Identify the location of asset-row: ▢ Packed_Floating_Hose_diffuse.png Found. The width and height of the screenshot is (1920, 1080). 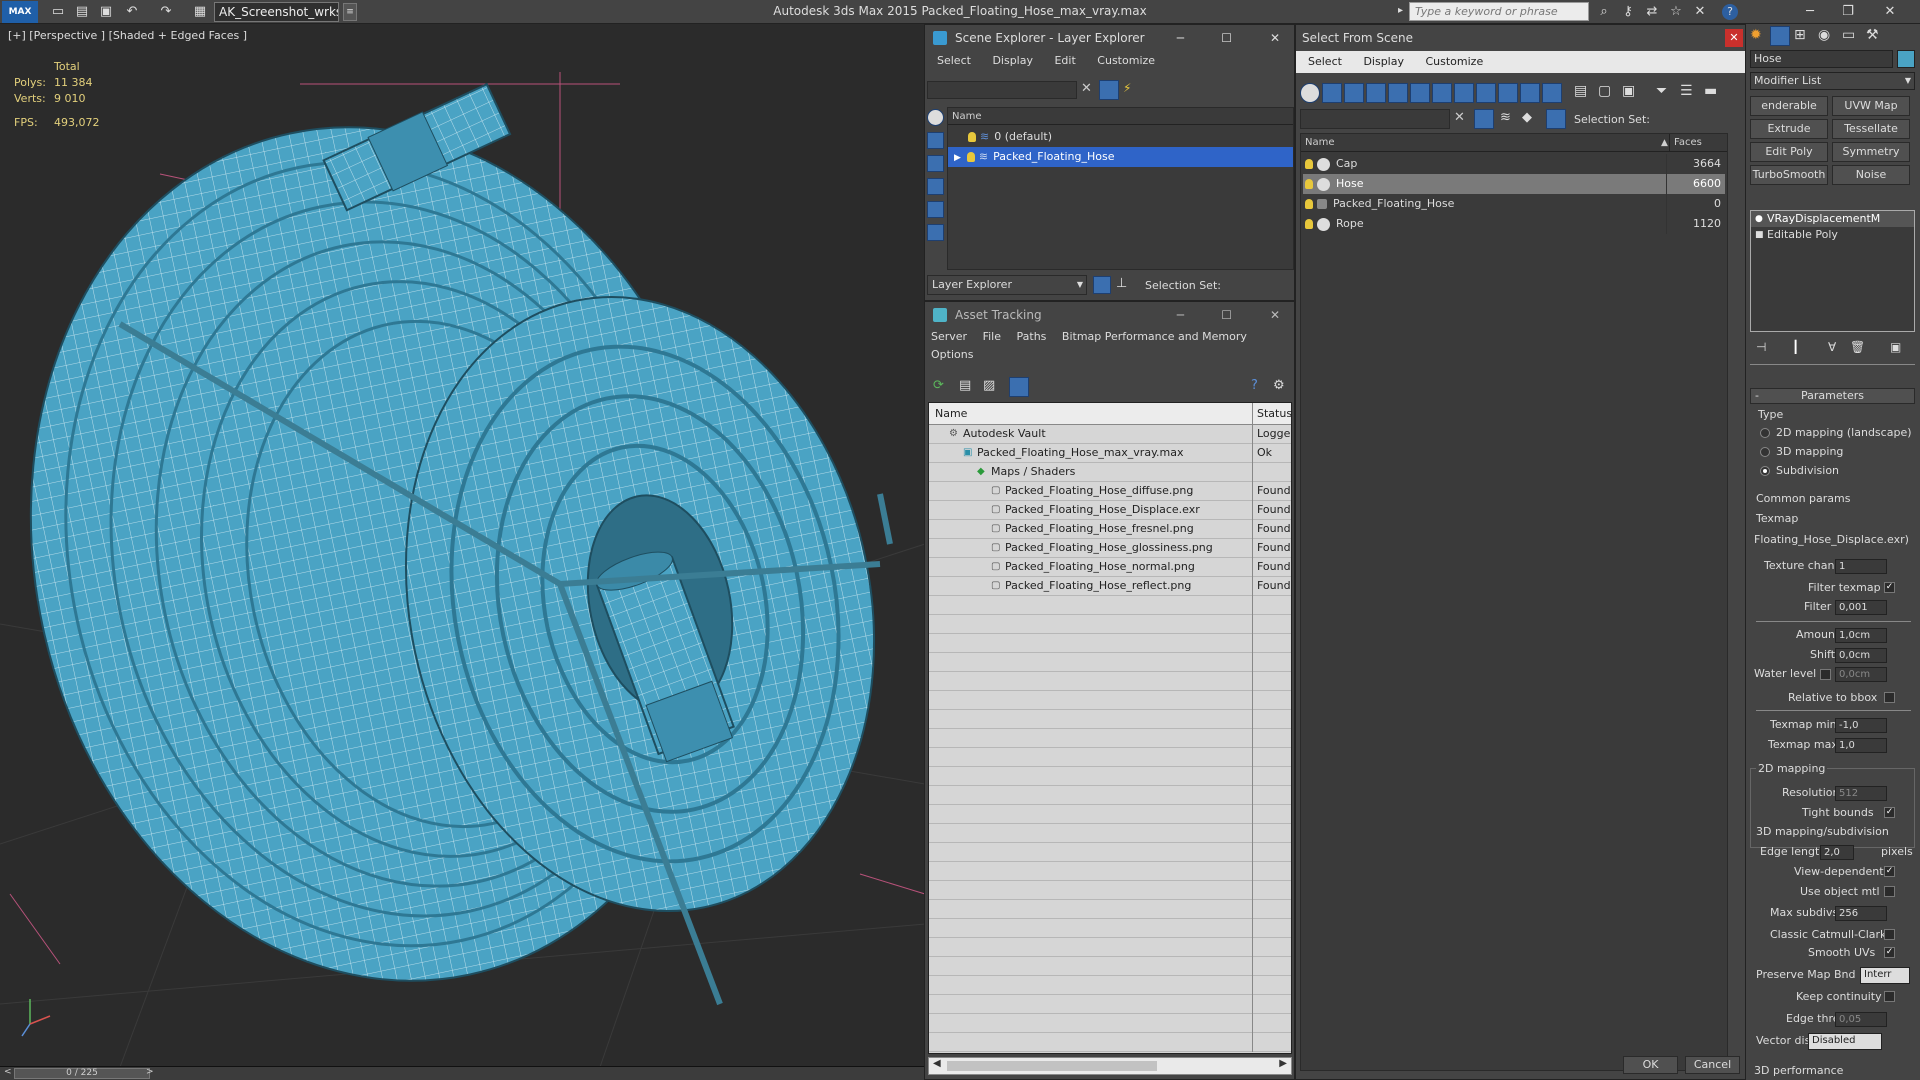
(1110, 491).